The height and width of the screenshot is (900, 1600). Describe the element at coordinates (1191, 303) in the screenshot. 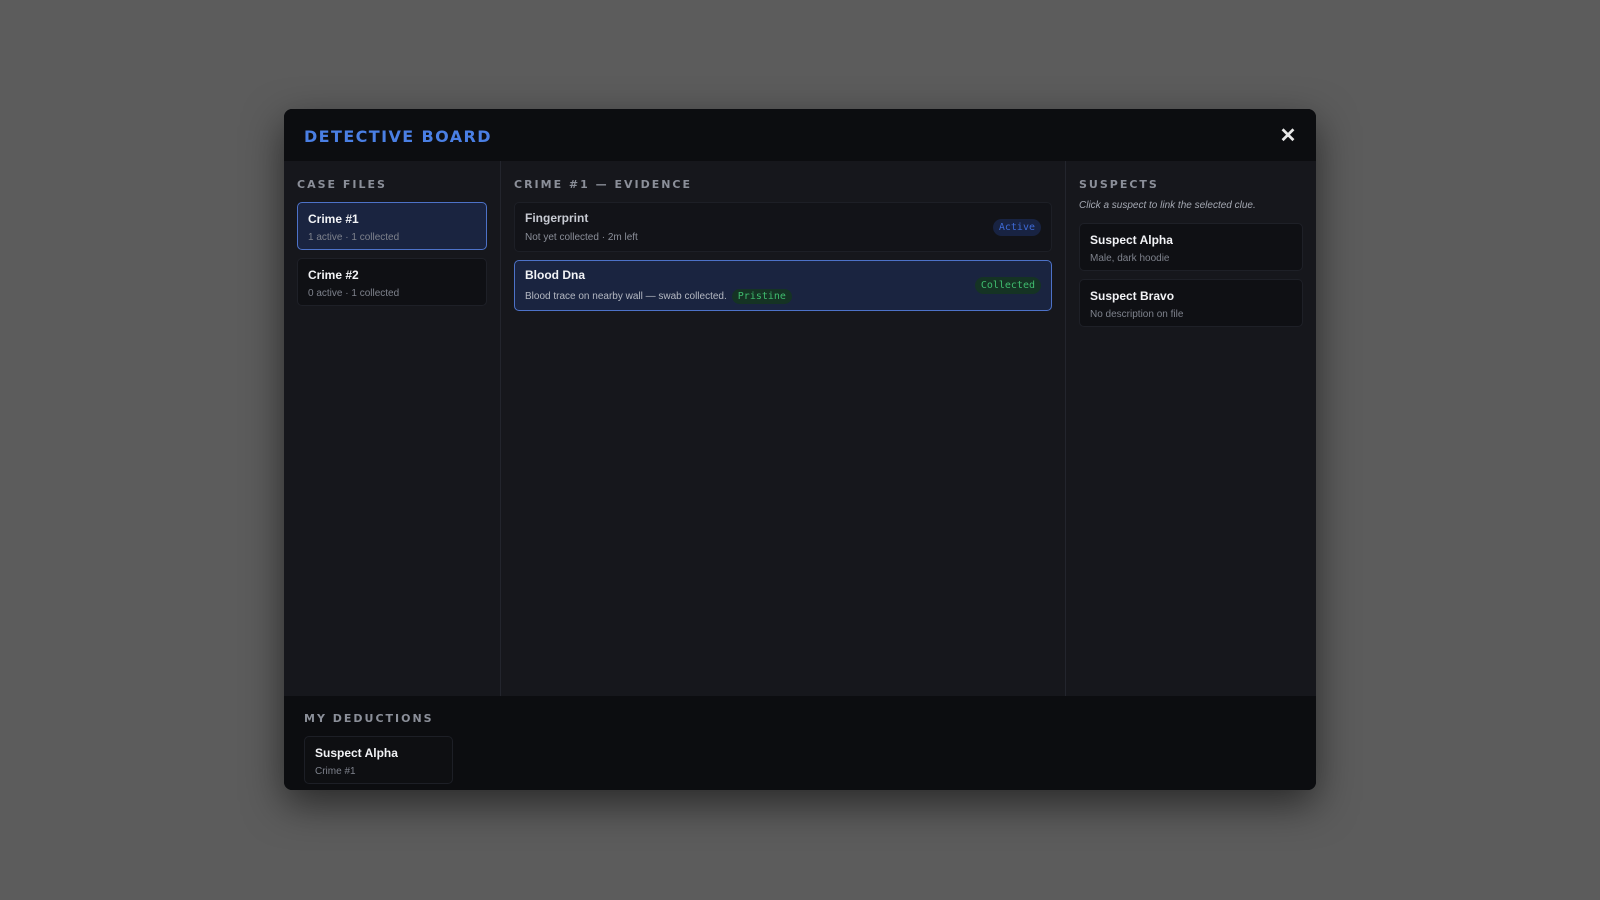

I see `suspect-item-bravo: Suspect Bravo No description on file` at that location.